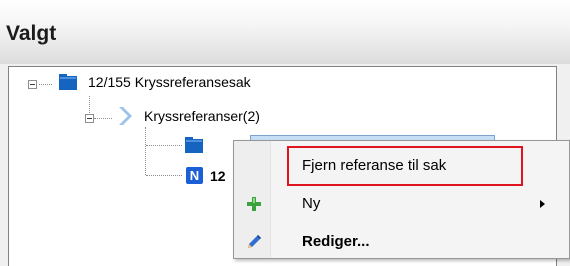 The image size is (570, 266). What do you see at coordinates (194, 175) in the screenshot?
I see `note-icon: N` at bounding box center [194, 175].